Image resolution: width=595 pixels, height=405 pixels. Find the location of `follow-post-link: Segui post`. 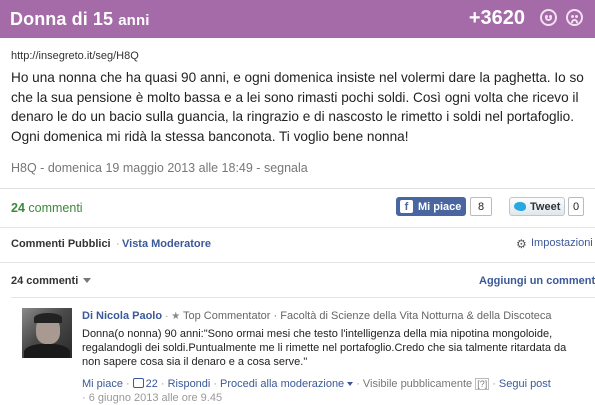

follow-post-link: Segui post is located at coordinates (525, 384).